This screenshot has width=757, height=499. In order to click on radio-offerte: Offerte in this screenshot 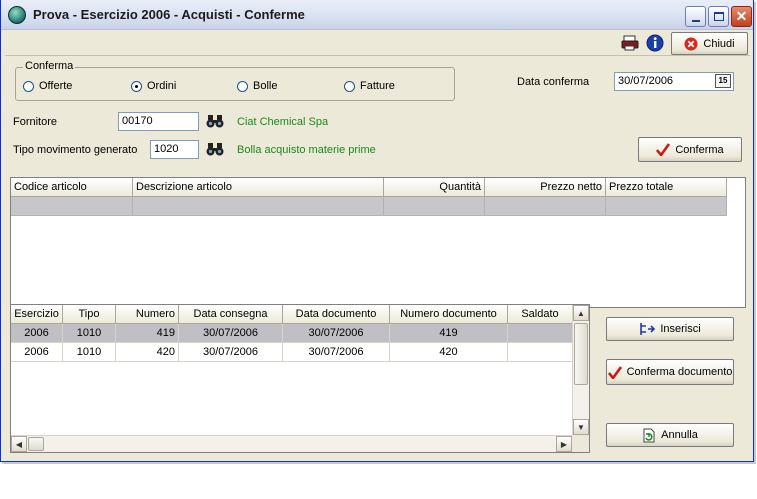, I will do `click(47, 86)`.